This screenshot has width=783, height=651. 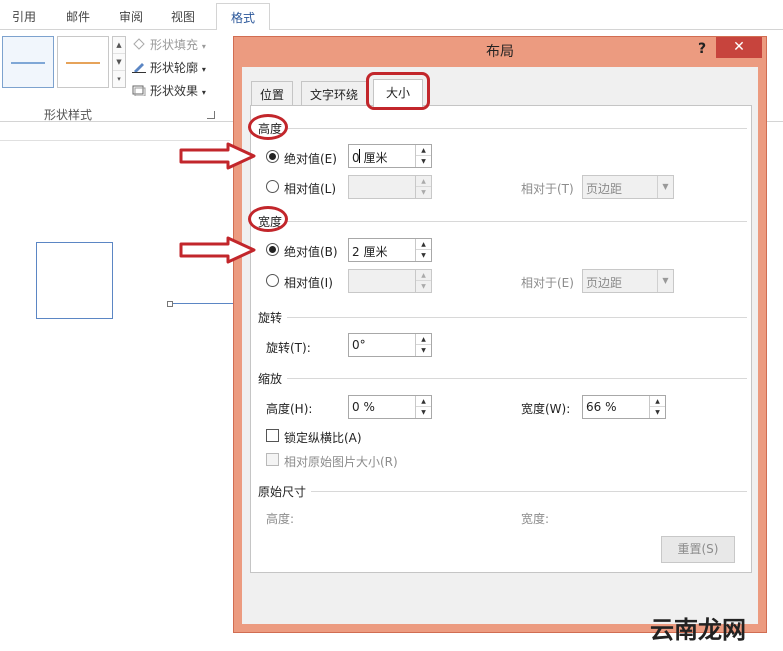 I want to click on width-absolute-value: 2 厘米, so click(x=370, y=252).